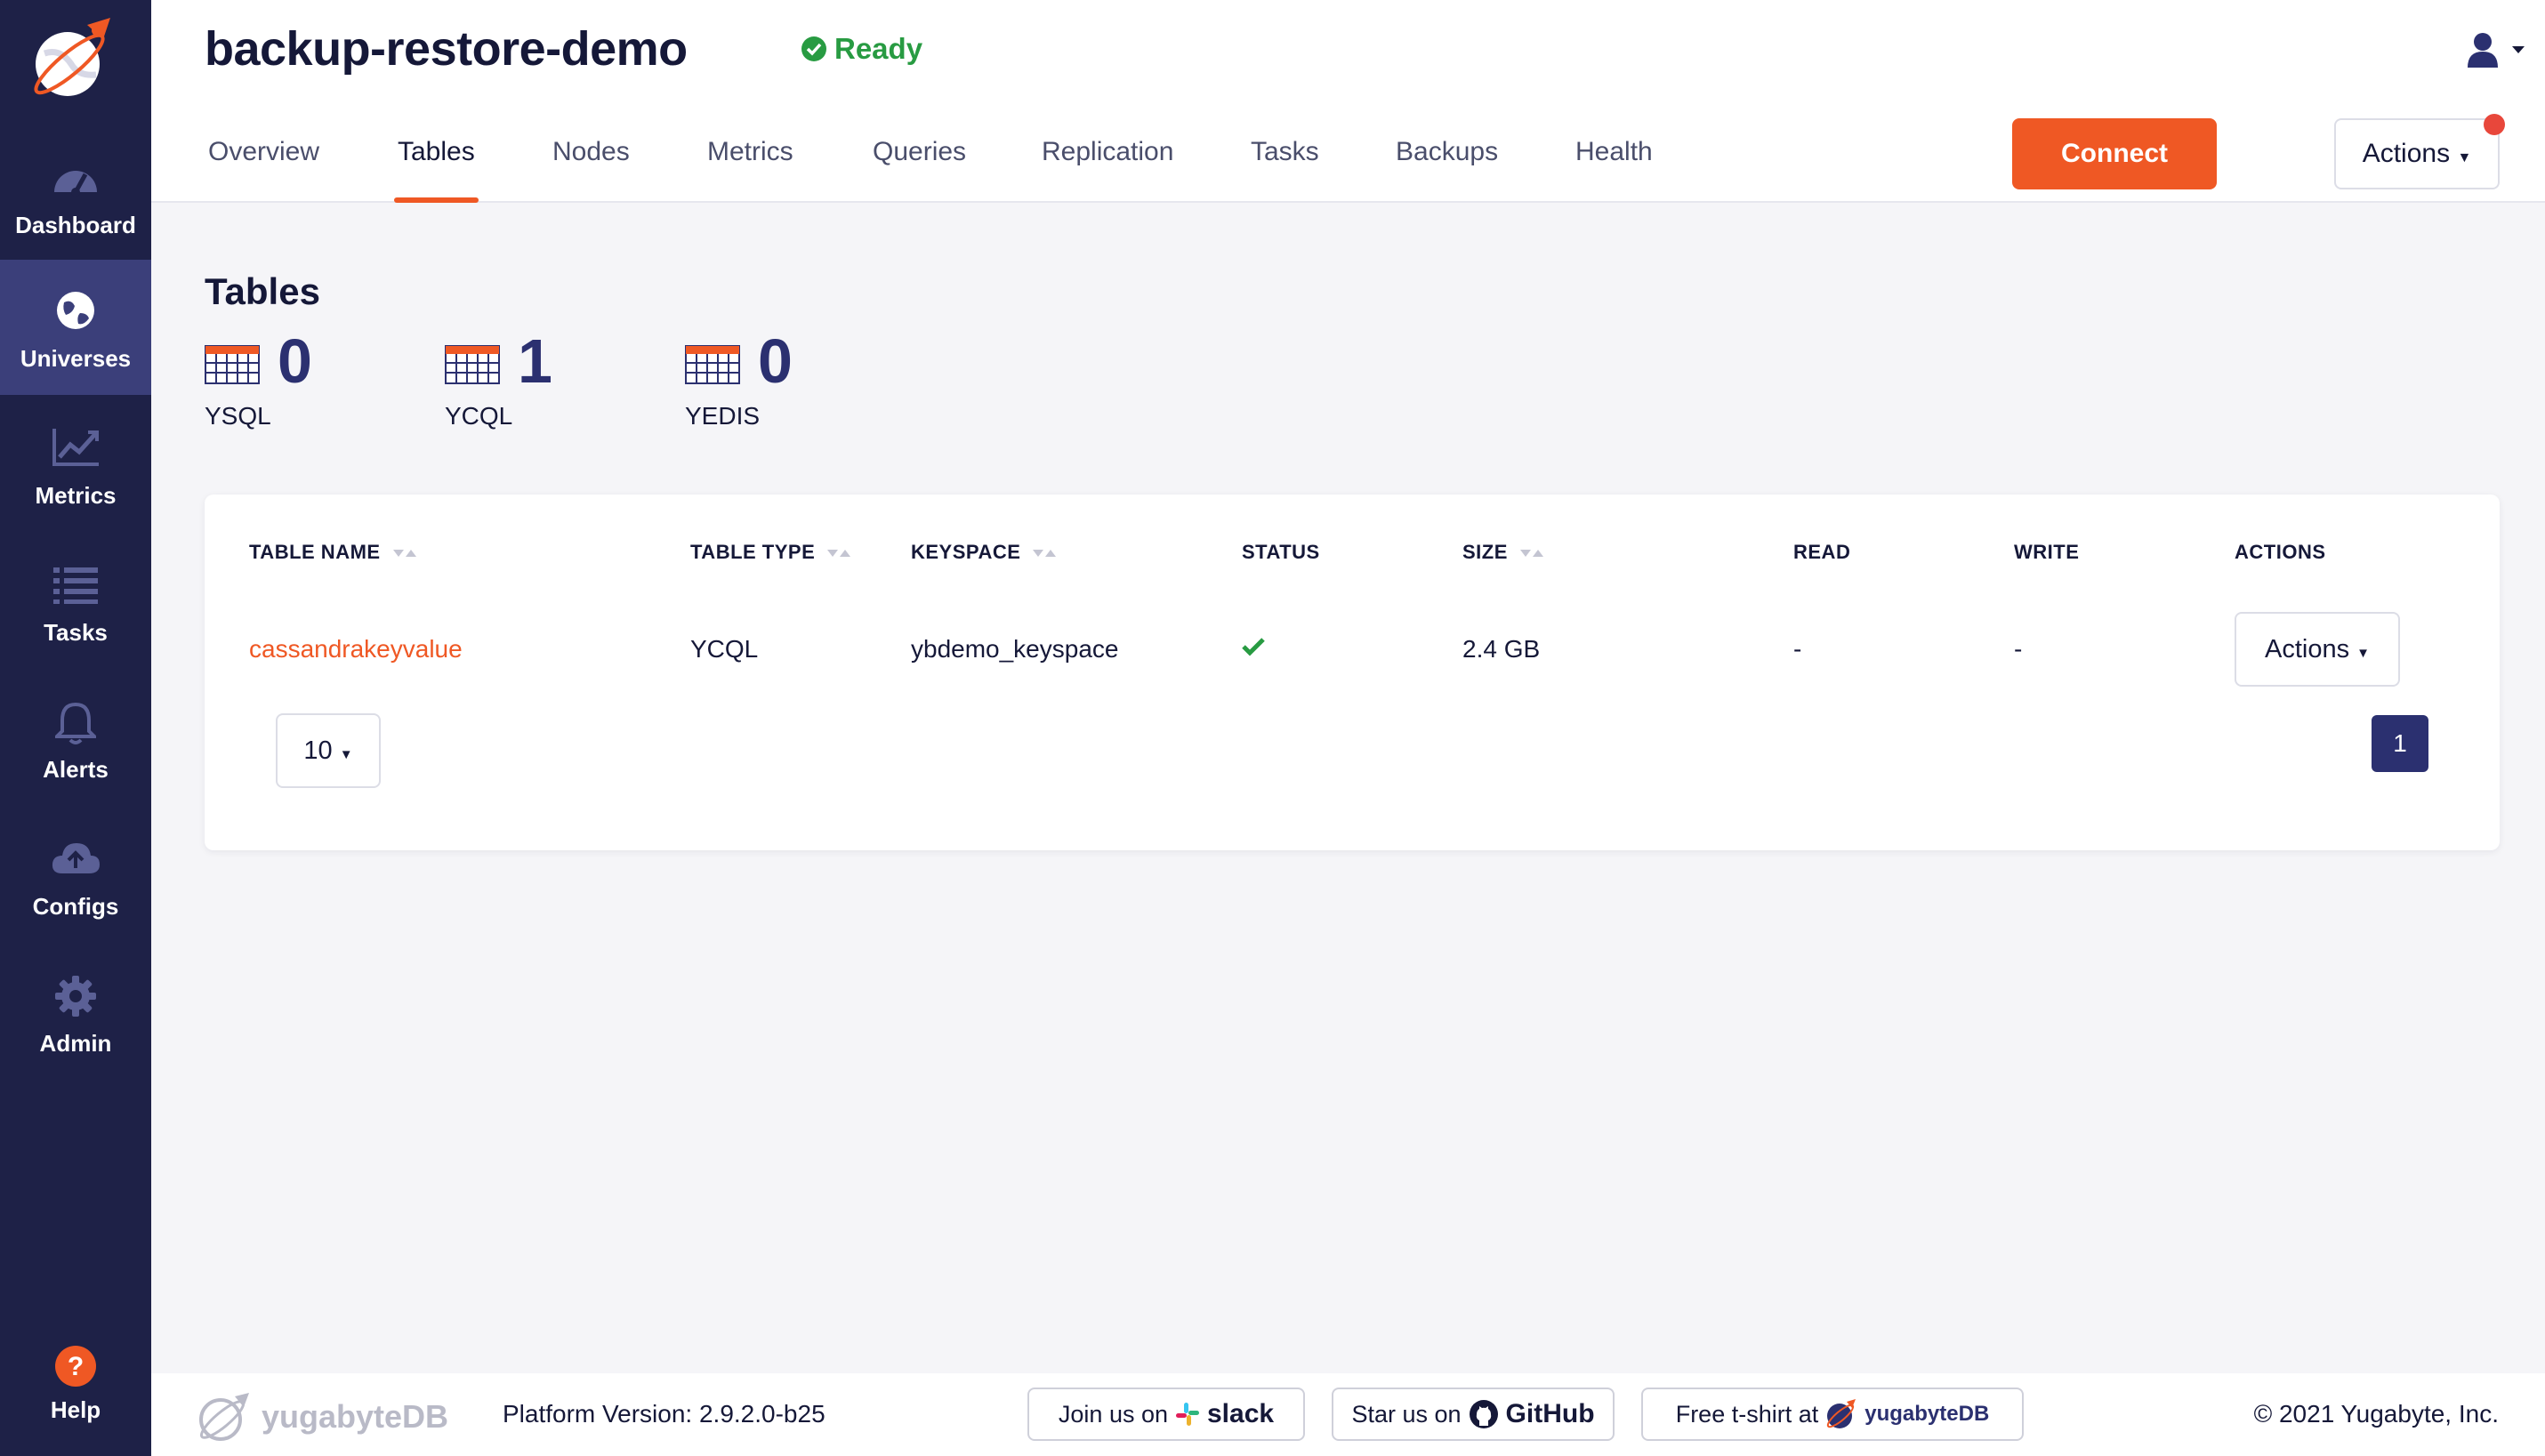 The width and height of the screenshot is (2545, 1456). I want to click on tab-metrics: Metrics, so click(750, 159).